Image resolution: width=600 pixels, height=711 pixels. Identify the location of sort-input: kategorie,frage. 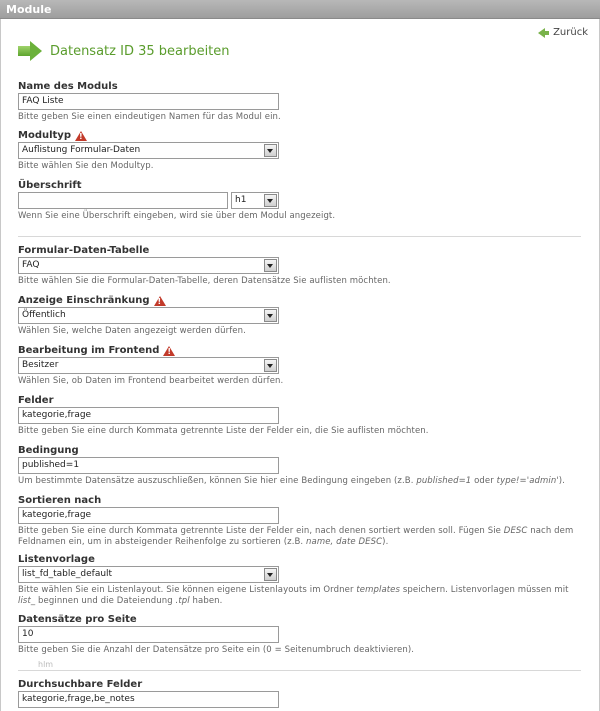
(148, 515).